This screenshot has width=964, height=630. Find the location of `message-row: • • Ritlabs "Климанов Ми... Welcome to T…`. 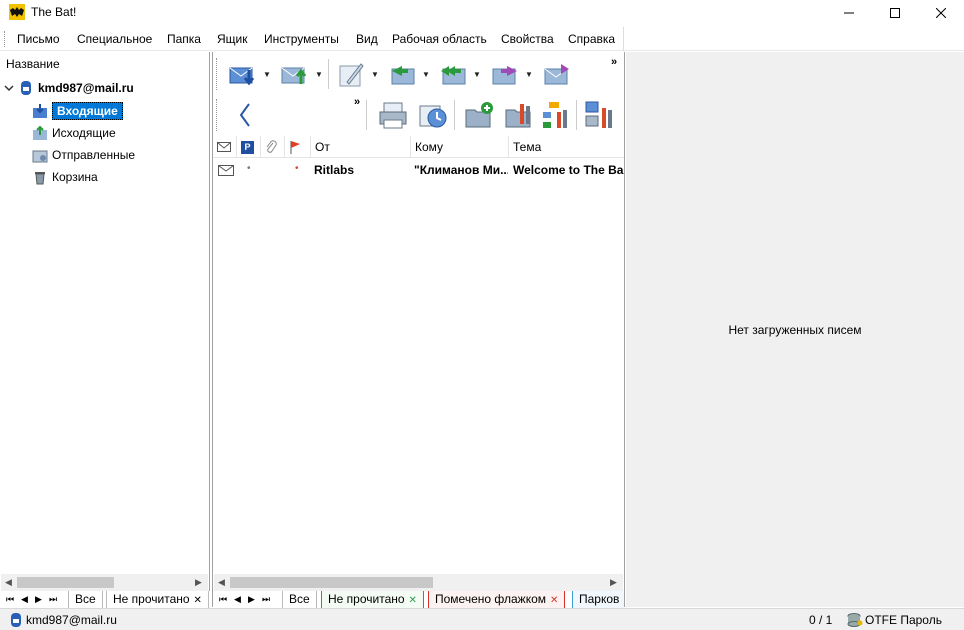

message-row: • • Ritlabs "Климанов Ми... Welcome to T… is located at coordinates (418, 170).